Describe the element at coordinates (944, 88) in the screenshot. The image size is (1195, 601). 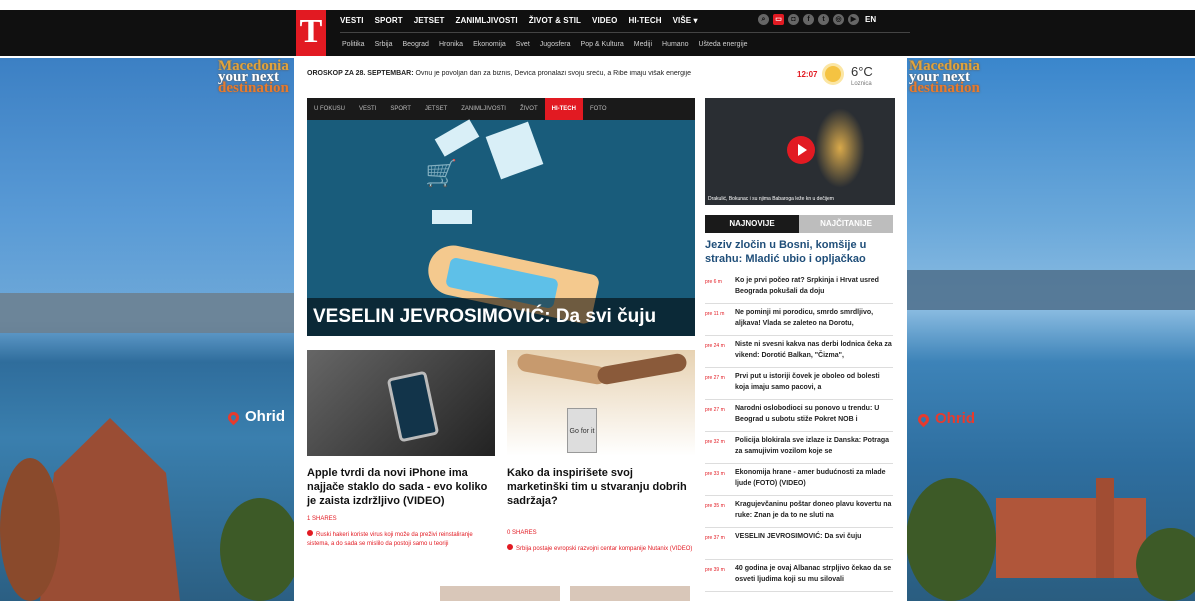
I see `ad-brand-line3: destination` at that location.